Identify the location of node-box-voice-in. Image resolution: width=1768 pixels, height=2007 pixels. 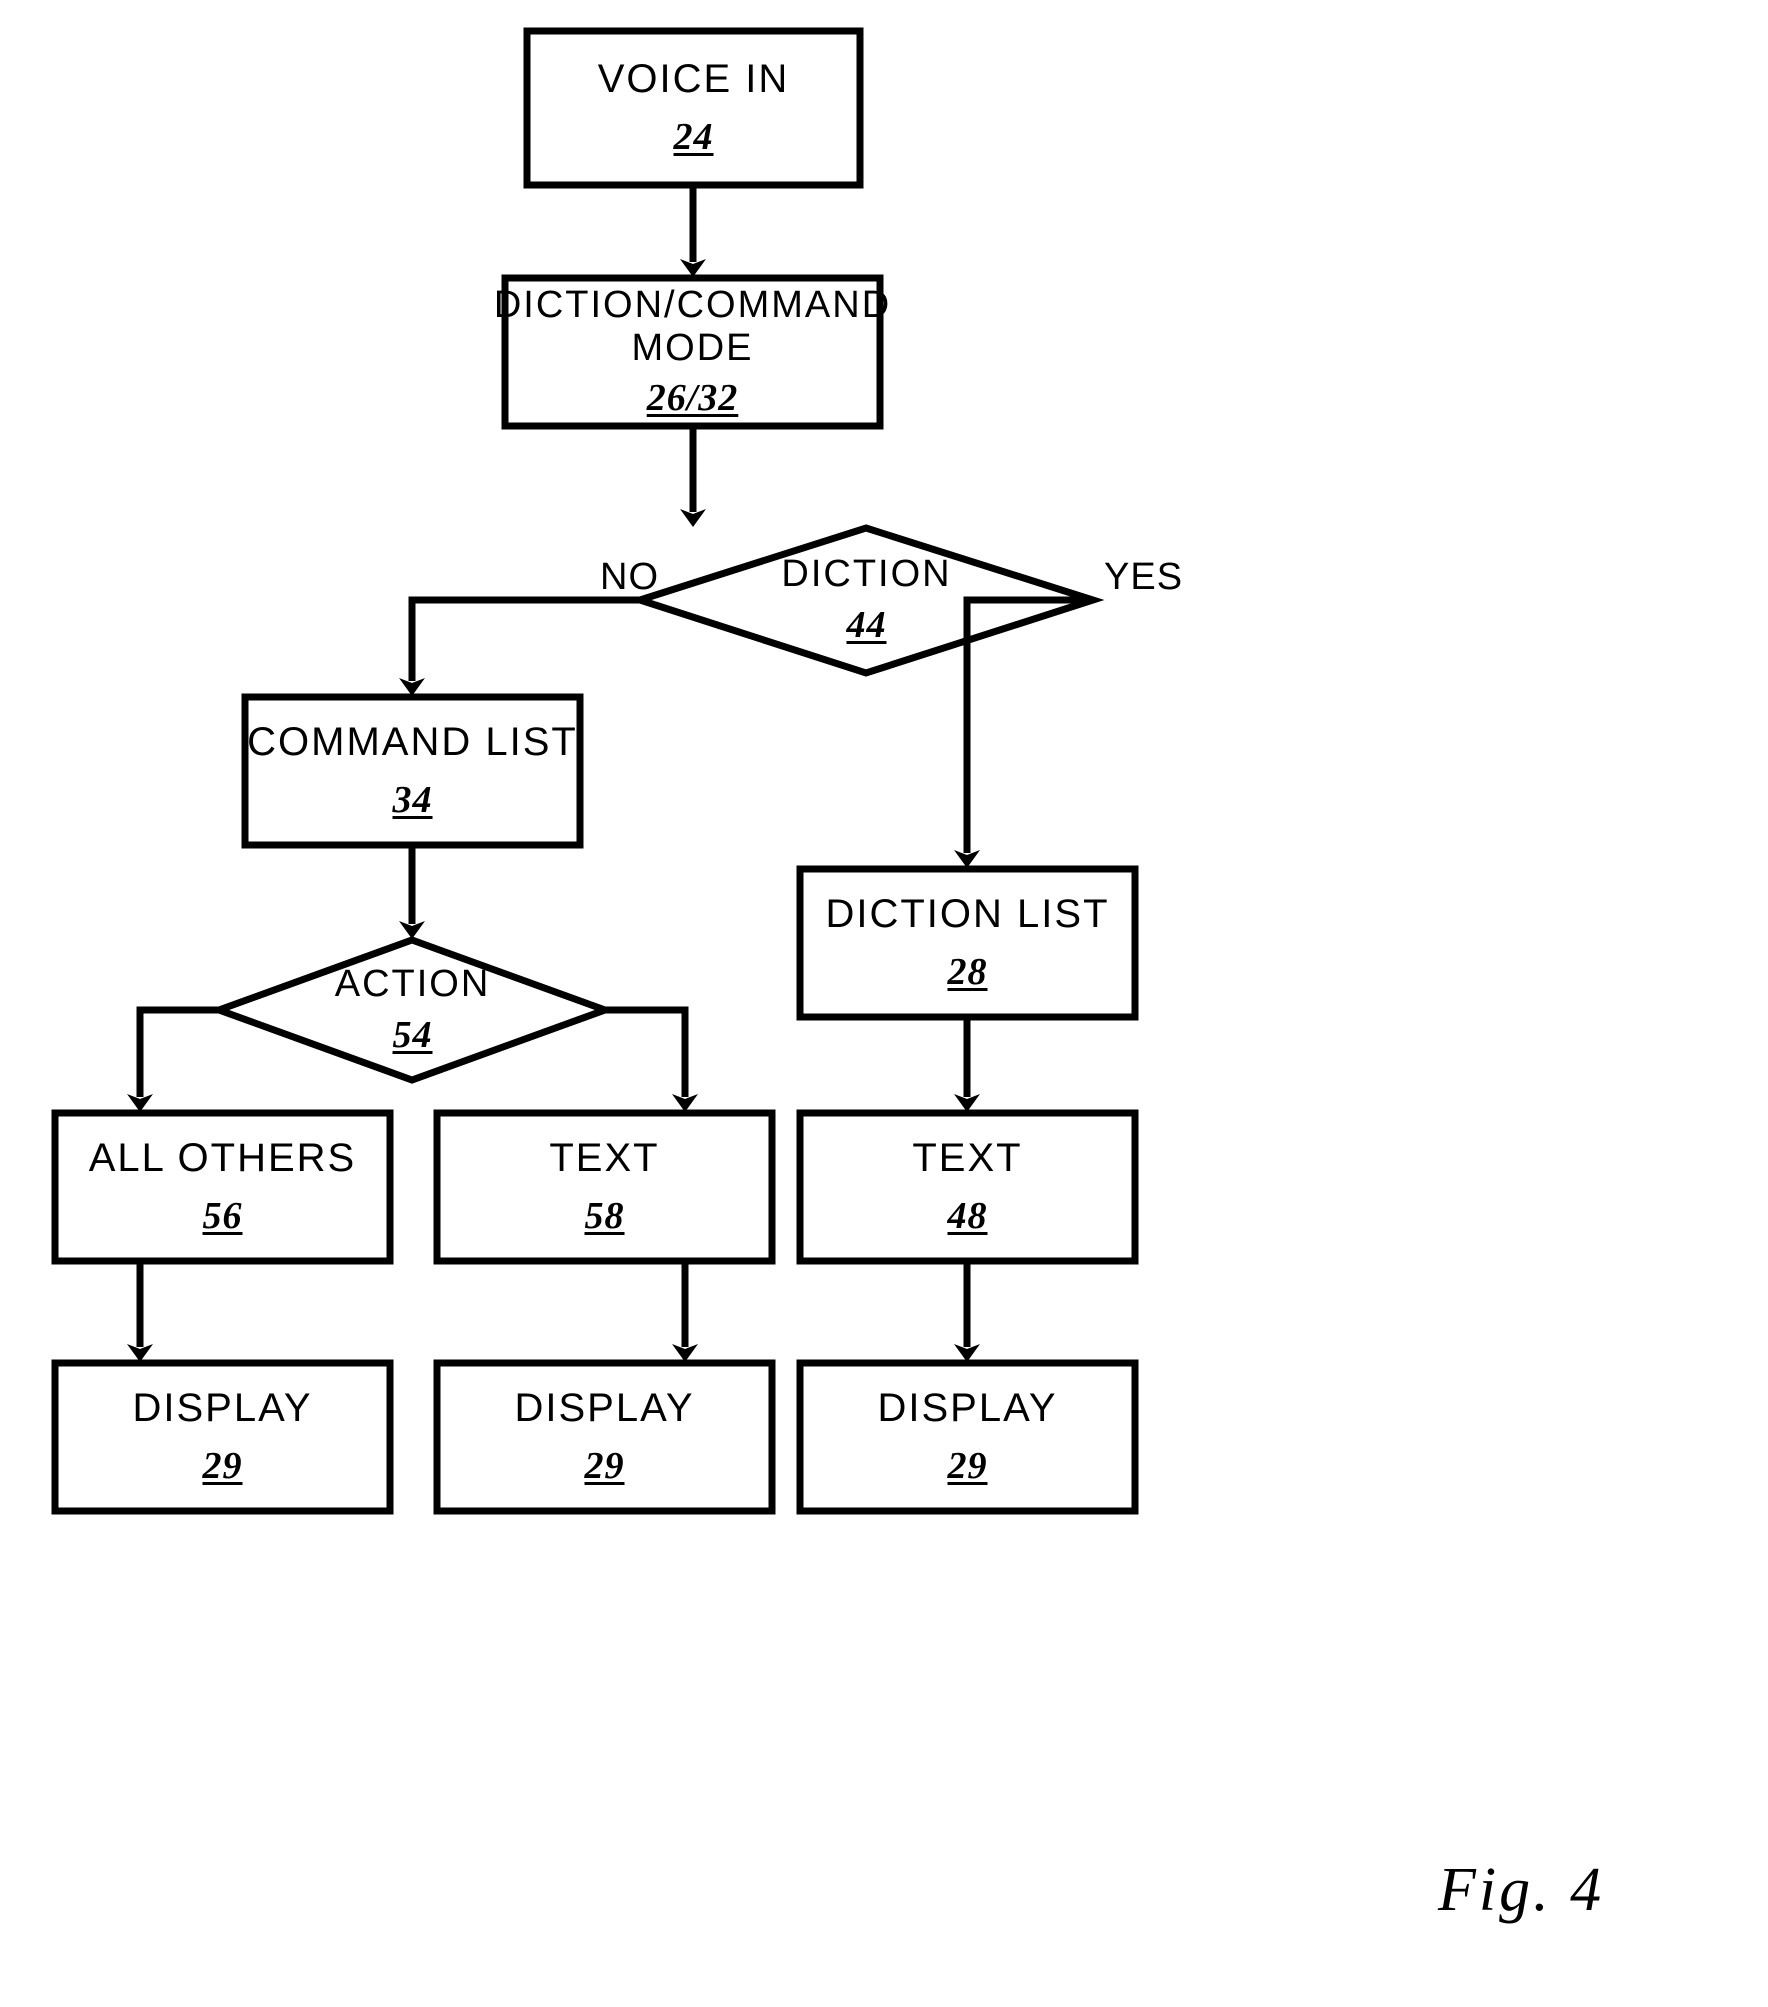
(693, 108).